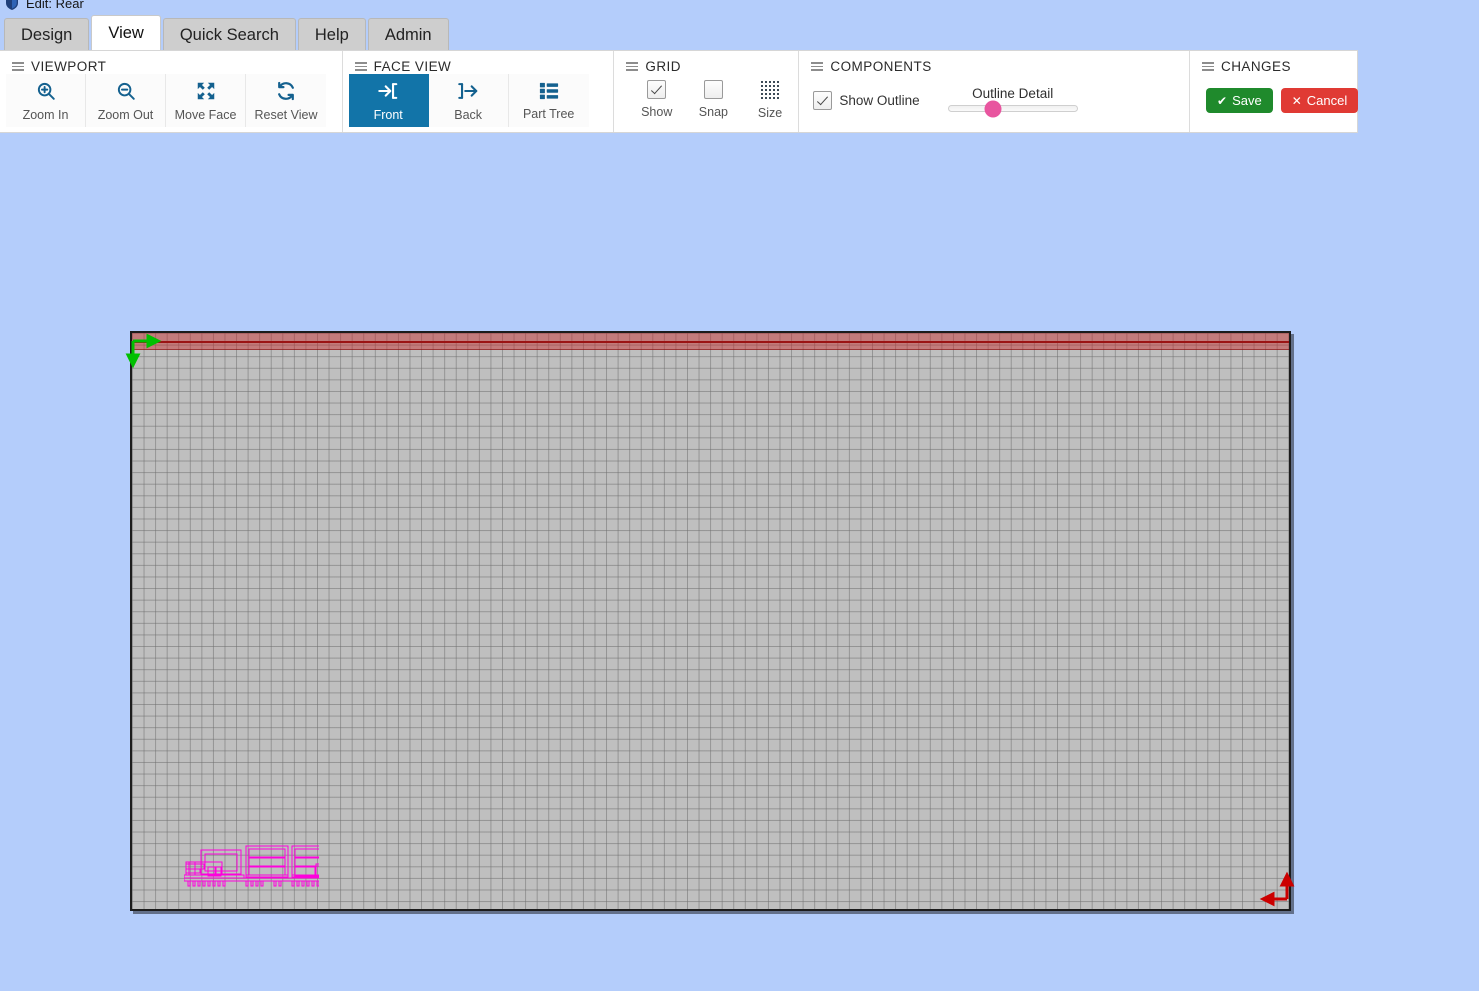 This screenshot has height=991, width=1479. What do you see at coordinates (657, 89) in the screenshot?
I see `grid-show-checkbox` at bounding box center [657, 89].